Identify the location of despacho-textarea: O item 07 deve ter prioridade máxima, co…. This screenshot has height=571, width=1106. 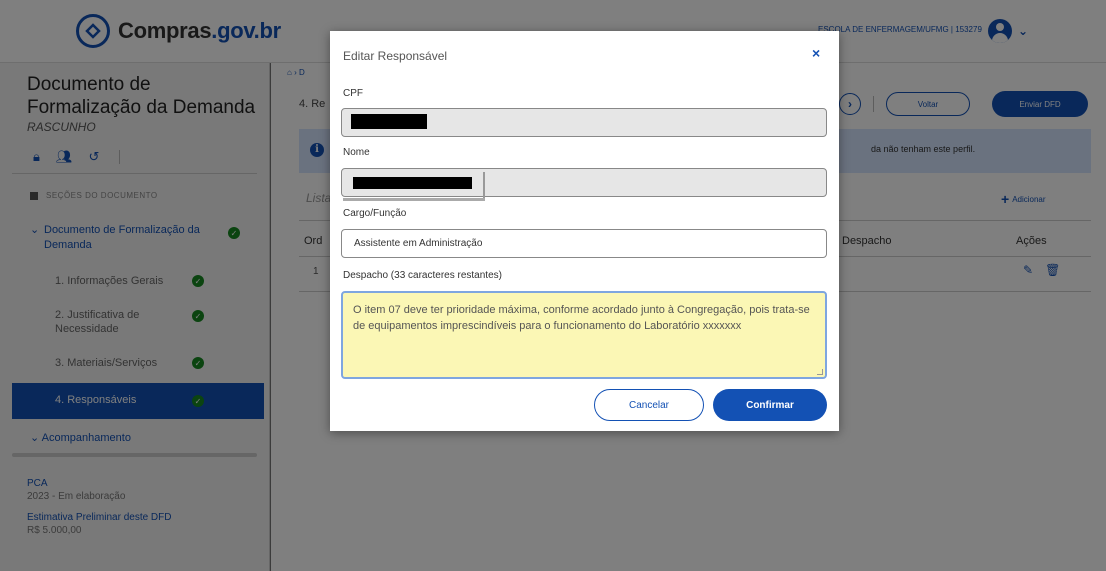
(584, 335).